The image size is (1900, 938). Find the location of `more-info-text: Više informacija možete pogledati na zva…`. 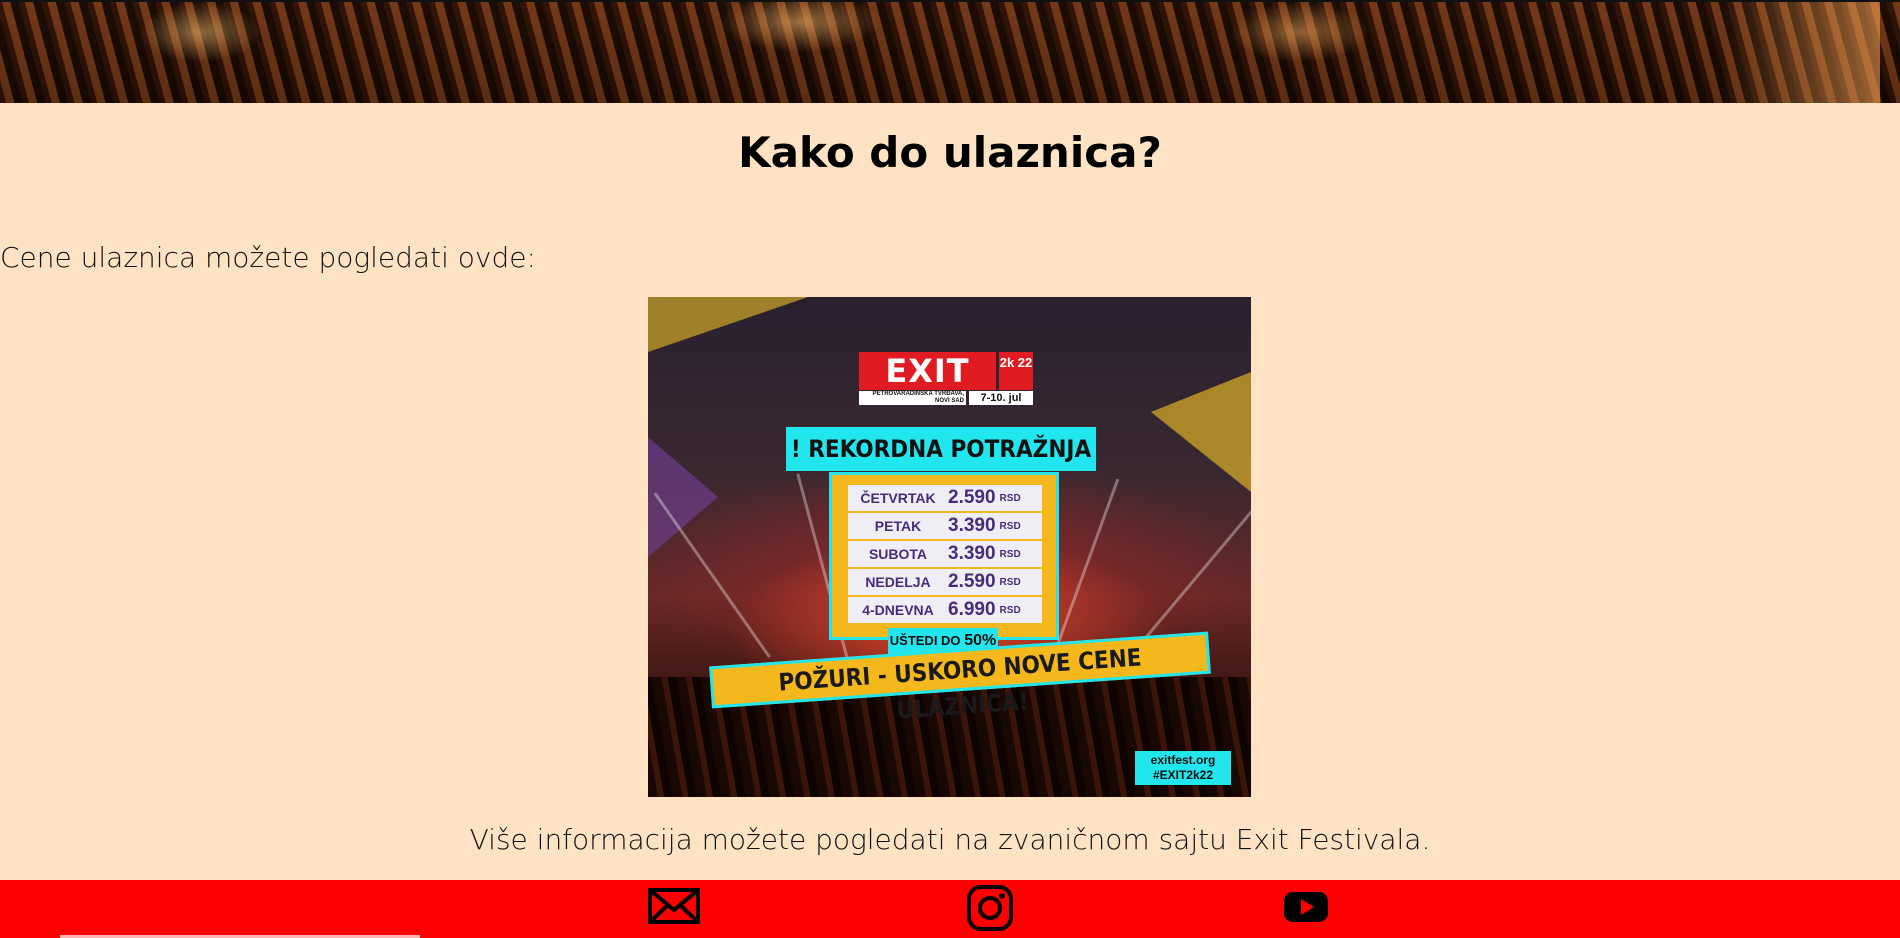

more-info-text: Više informacija možete pogledati na zva… is located at coordinates (950, 839).